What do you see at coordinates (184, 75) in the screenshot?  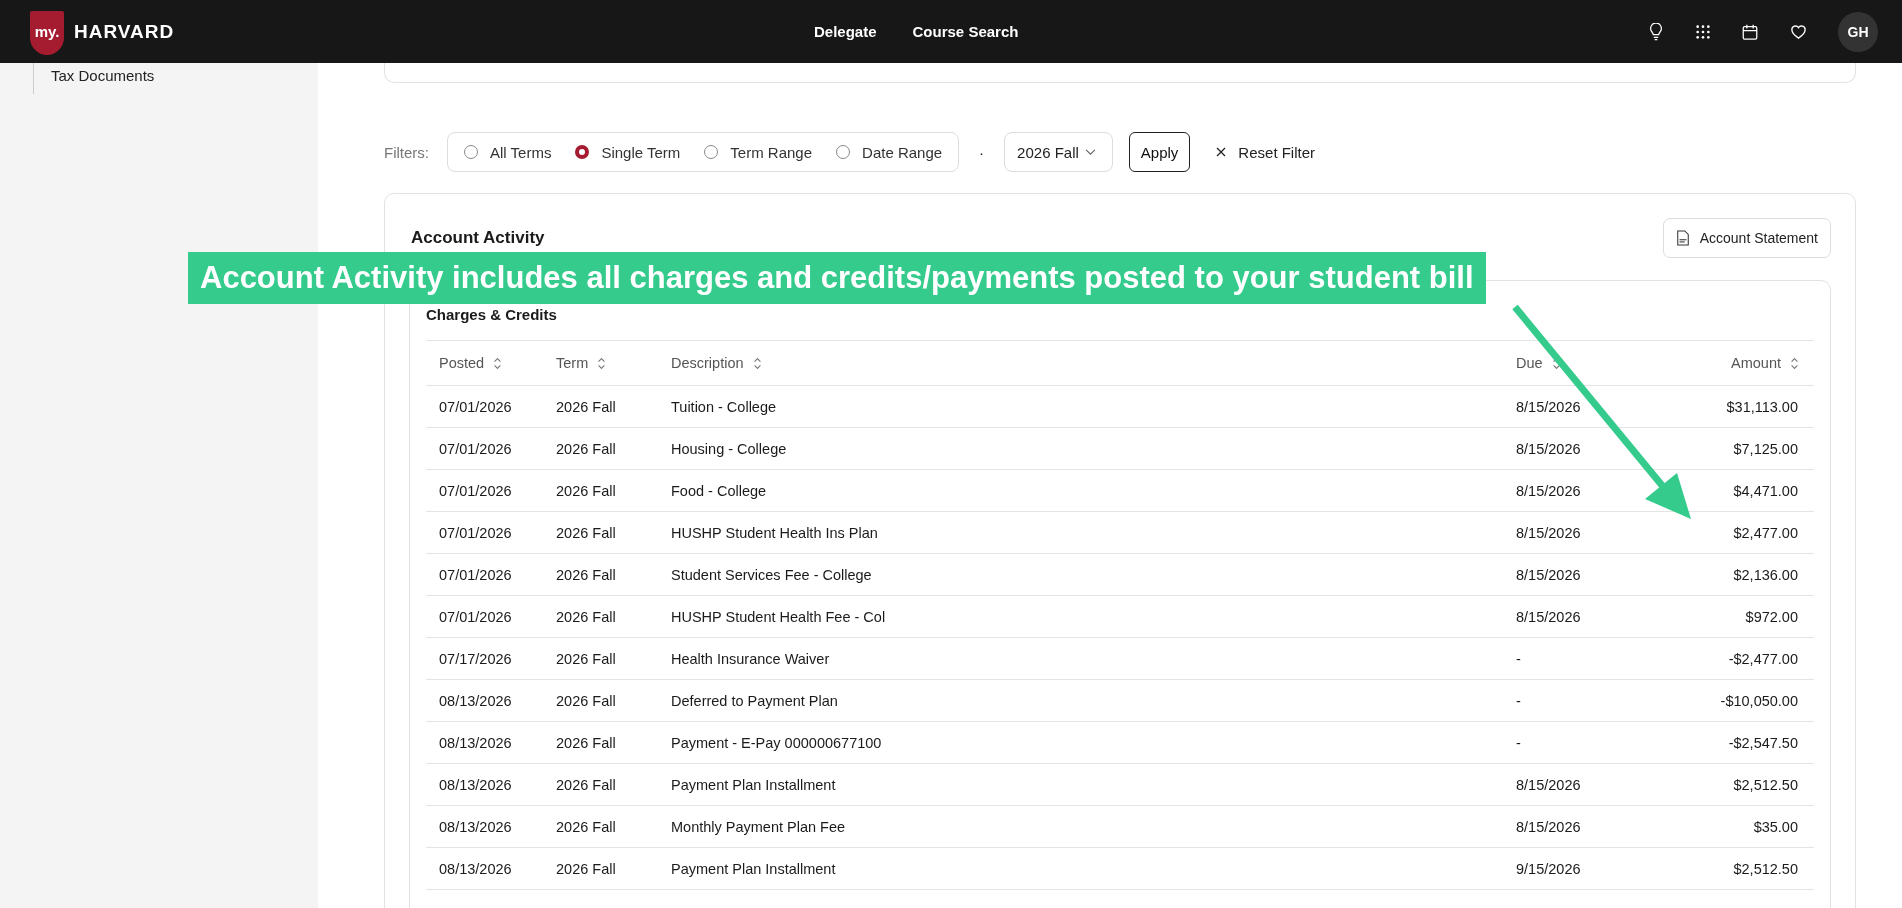 I see `sidebar-item: Tax Documents` at bounding box center [184, 75].